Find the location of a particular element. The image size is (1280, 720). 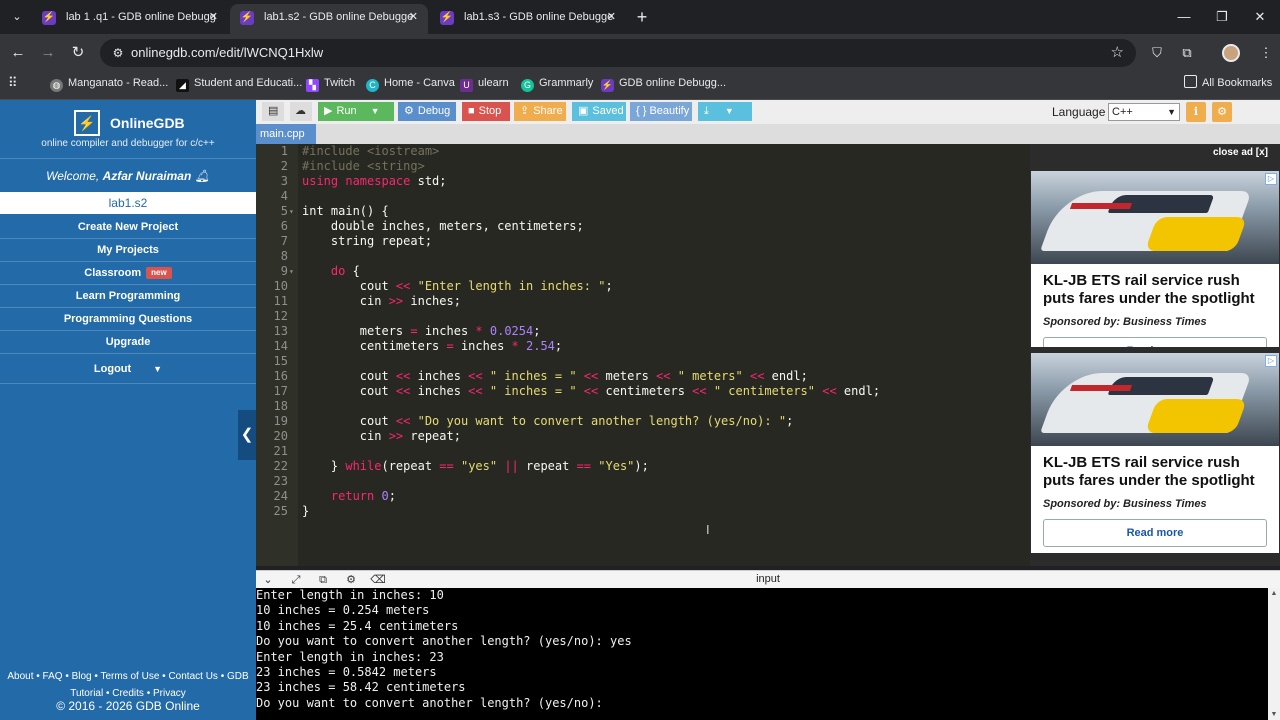

new-file-icon: ▤ is located at coordinates (273, 111).